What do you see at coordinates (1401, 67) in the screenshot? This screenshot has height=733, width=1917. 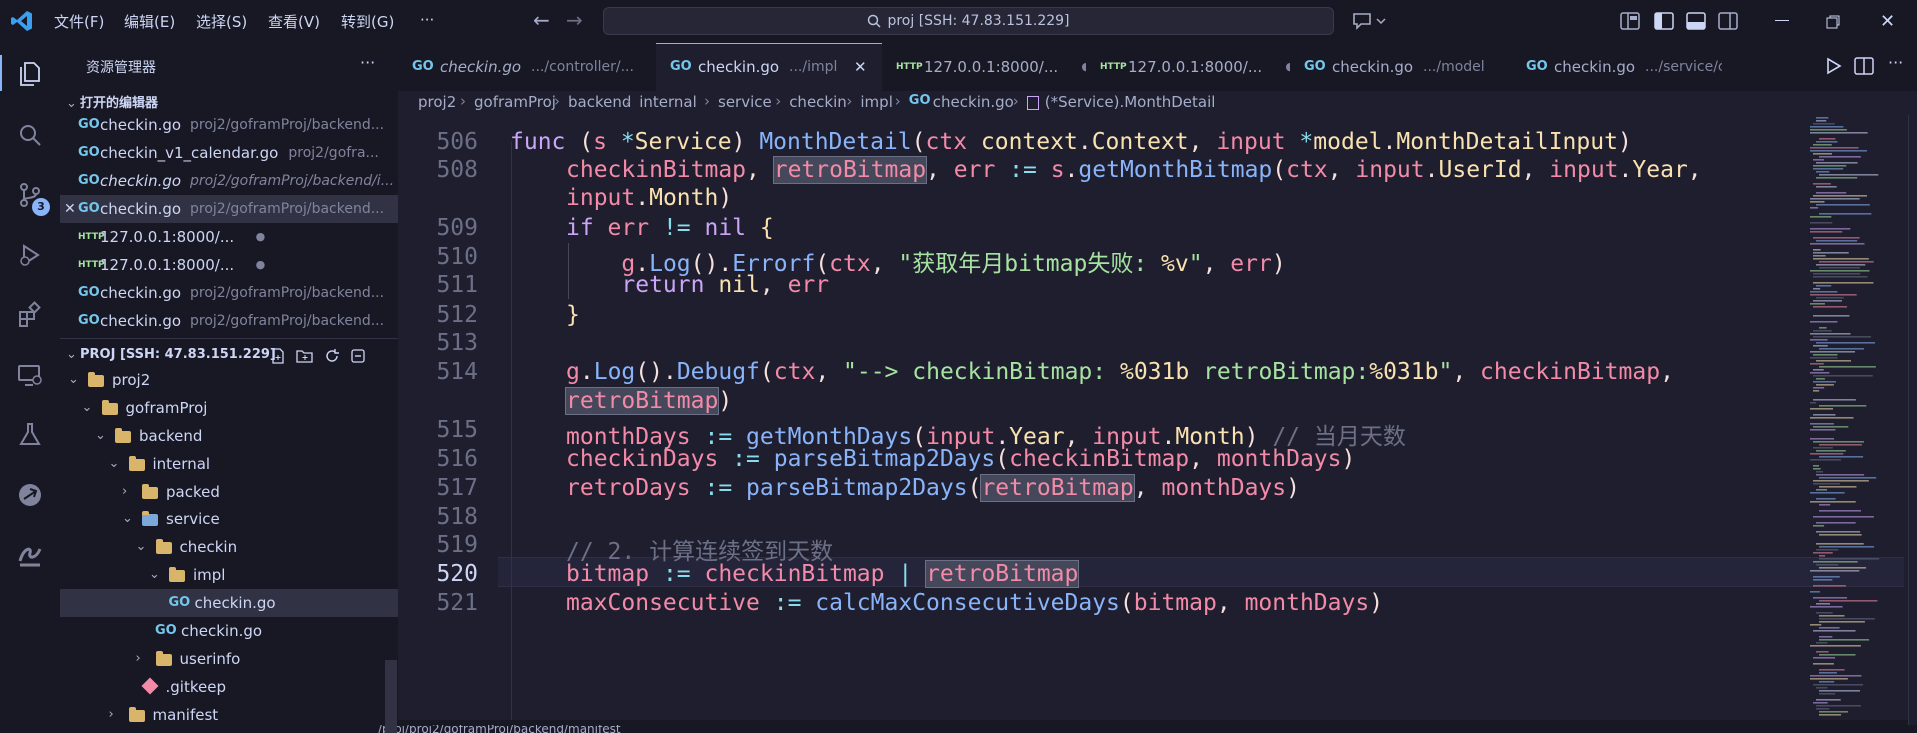 I see `editor-tab: GO checkin.go .../model` at bounding box center [1401, 67].